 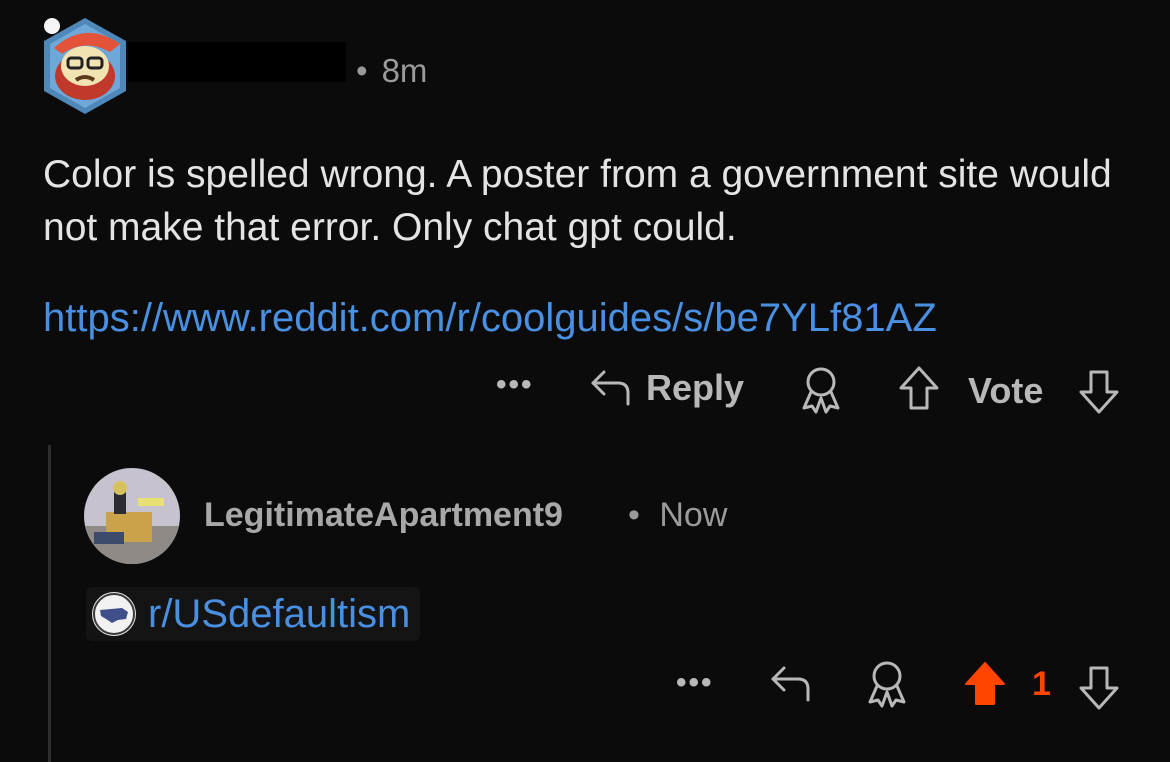 I want to click on reply-upvote-button, so click(x=985, y=686).